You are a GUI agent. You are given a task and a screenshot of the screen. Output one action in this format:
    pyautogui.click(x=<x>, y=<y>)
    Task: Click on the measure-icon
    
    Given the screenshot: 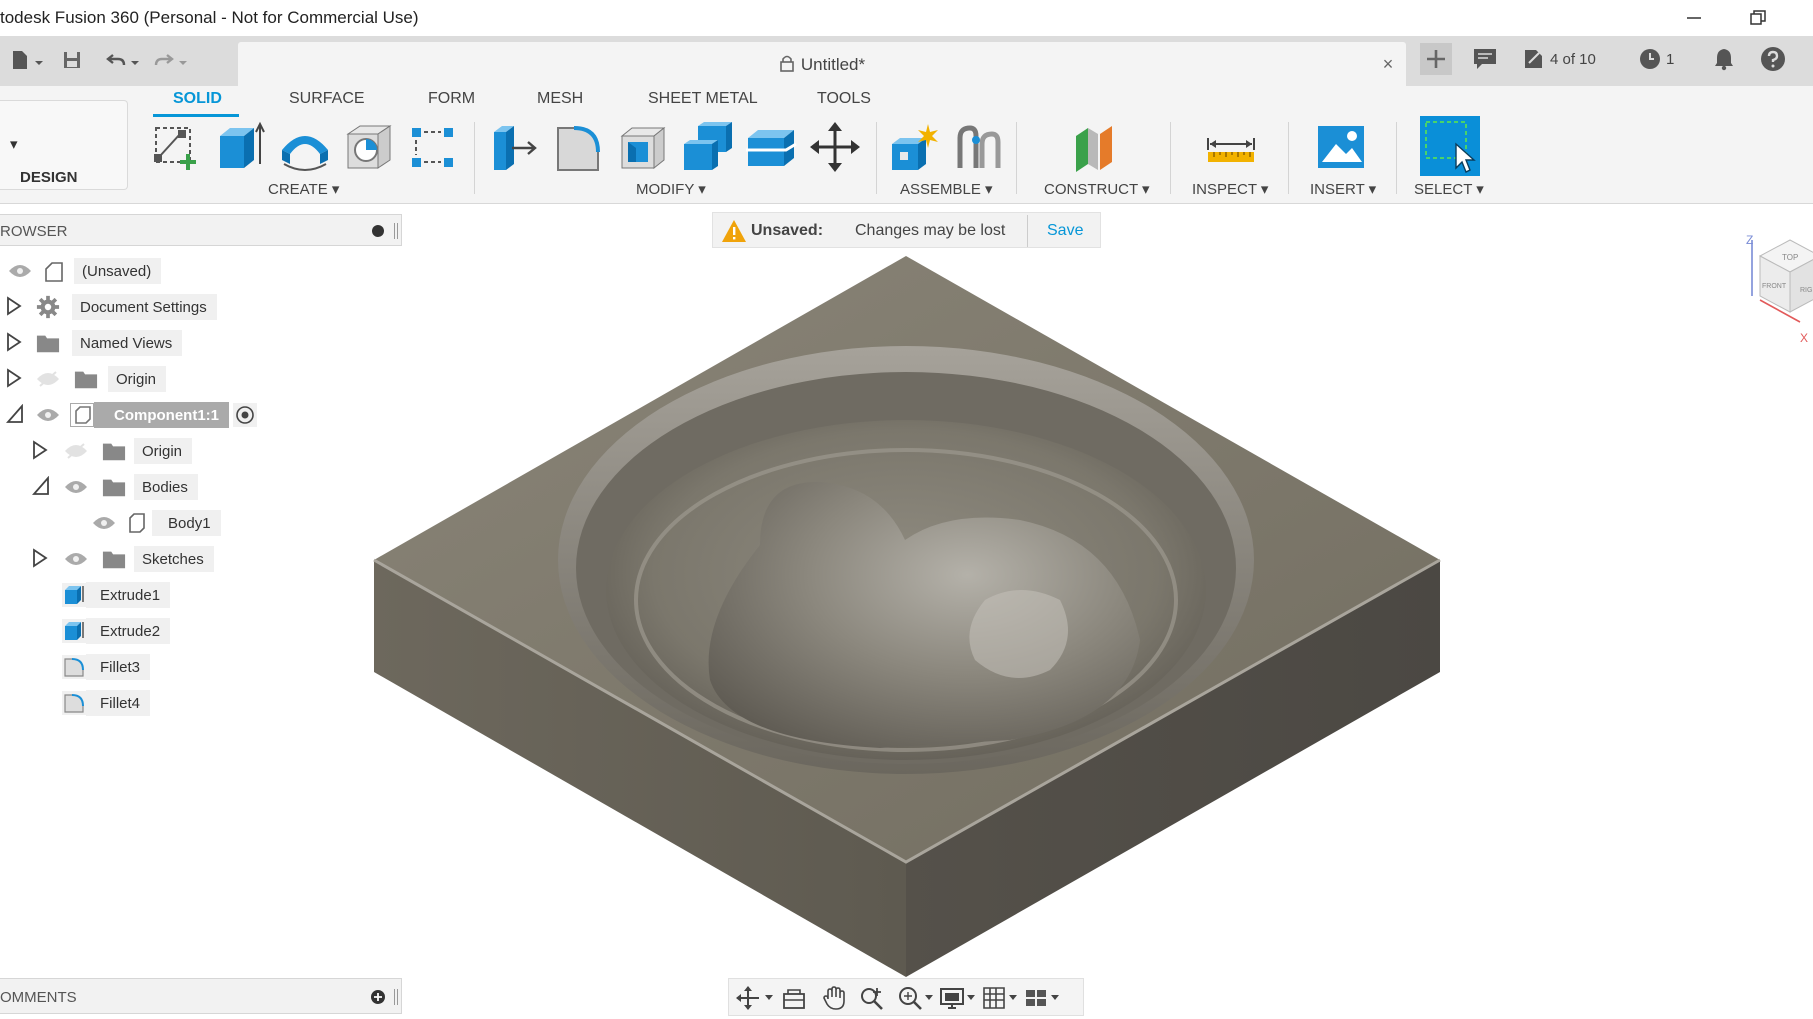 What is the action you would take?
    pyautogui.click(x=1231, y=147)
    